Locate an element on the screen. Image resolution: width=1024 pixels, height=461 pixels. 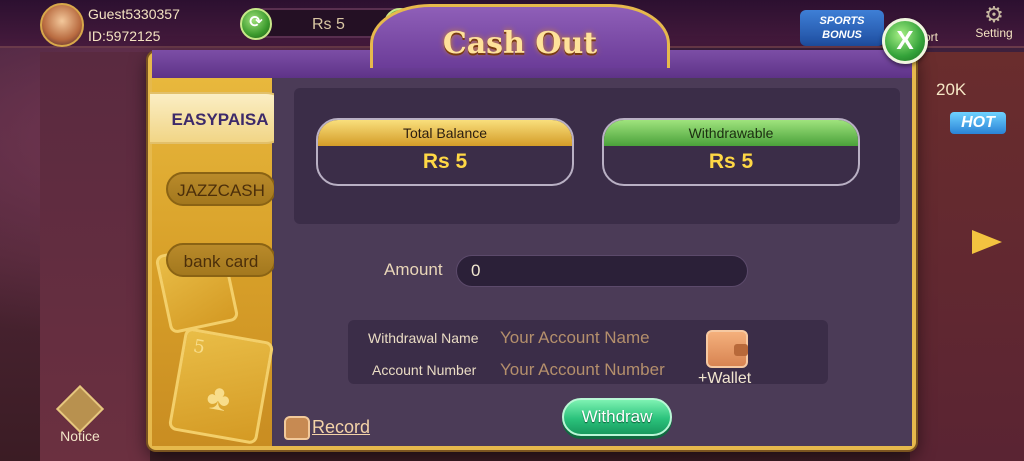
tab-bank-card: bank card is located at coordinates (221, 260).